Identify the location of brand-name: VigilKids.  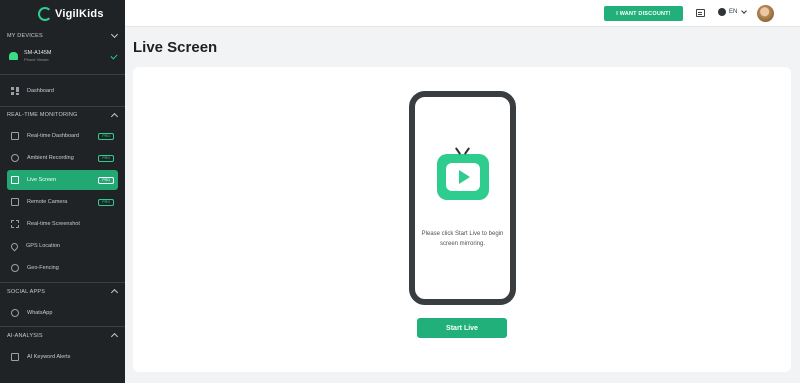
(79, 13).